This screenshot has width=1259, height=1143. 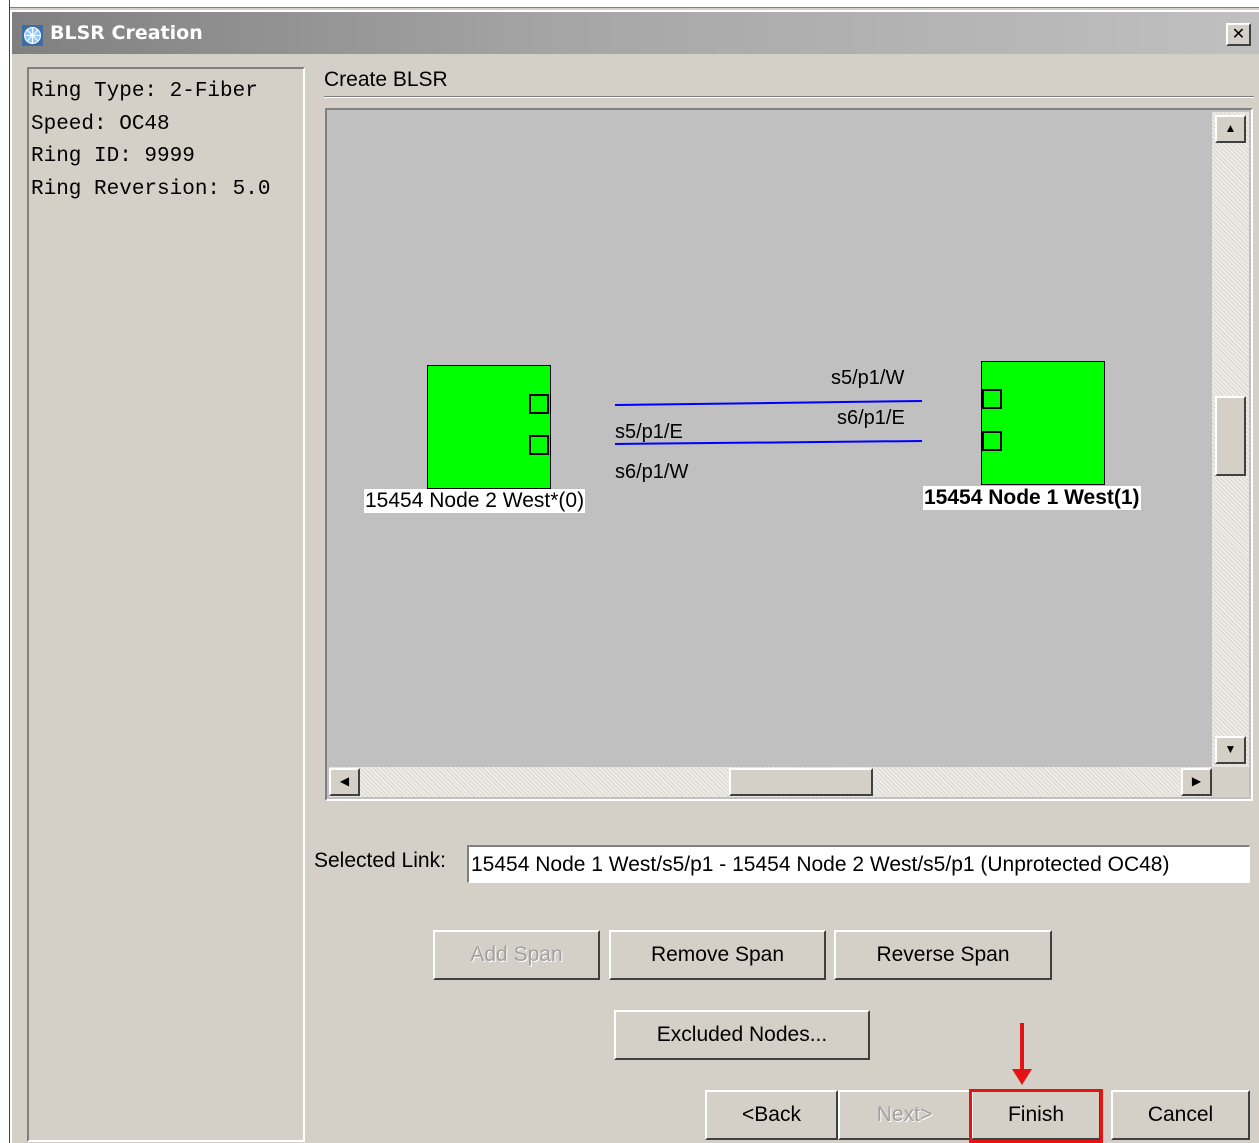 I want to click on title-bar: BLSR Creation ✕, so click(x=635, y=33).